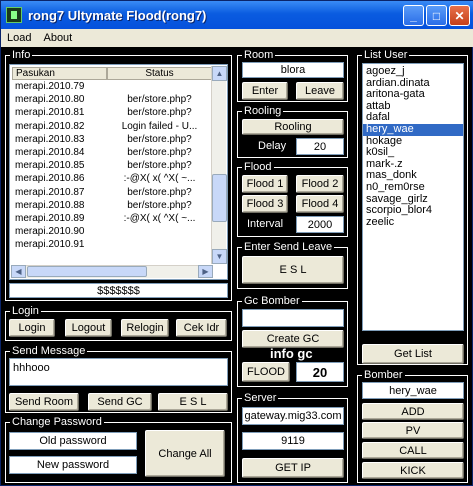  What do you see at coordinates (265, 224) in the screenshot?
I see `interval-label: Interval` at bounding box center [265, 224].